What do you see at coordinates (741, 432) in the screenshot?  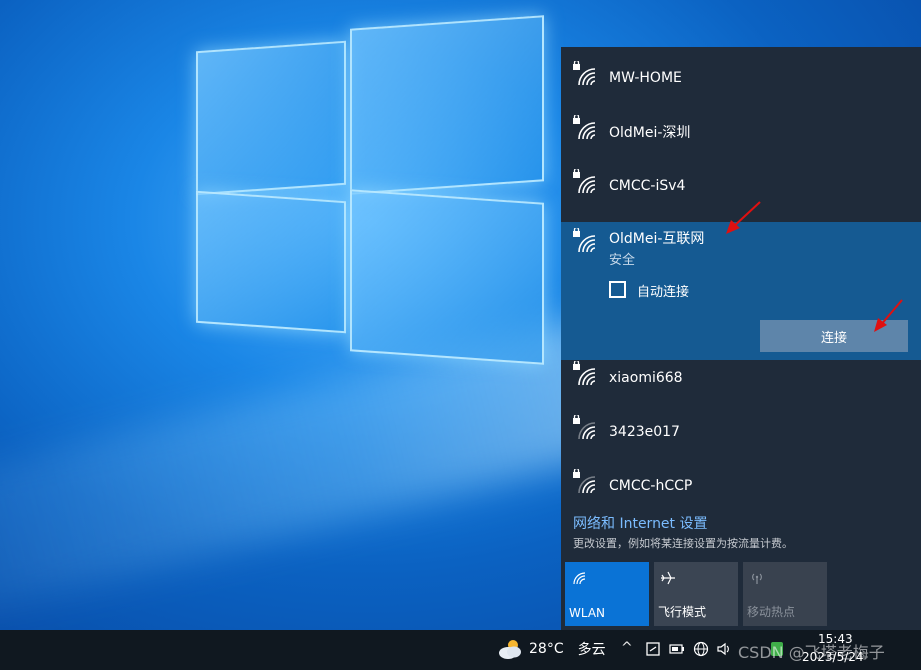 I see `network-item: 3423e017` at bounding box center [741, 432].